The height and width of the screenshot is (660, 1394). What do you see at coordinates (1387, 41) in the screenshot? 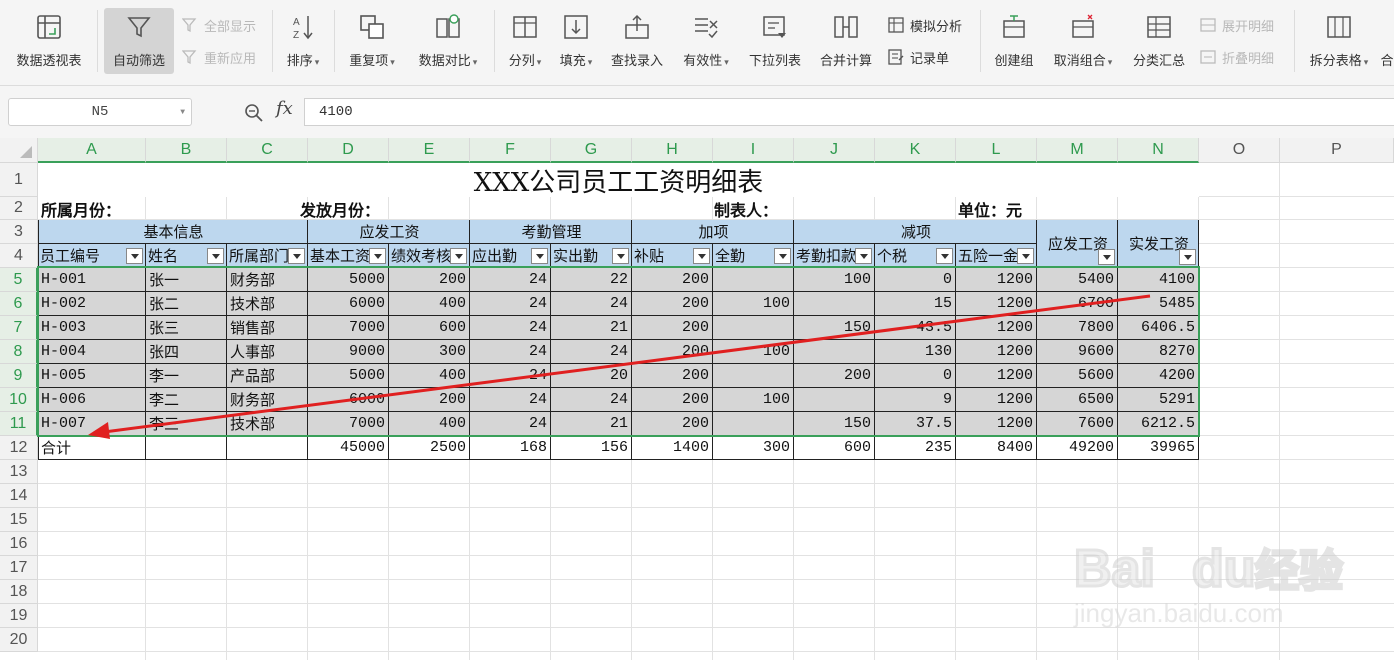
I see `more-ribbon-button: 合` at bounding box center [1387, 41].